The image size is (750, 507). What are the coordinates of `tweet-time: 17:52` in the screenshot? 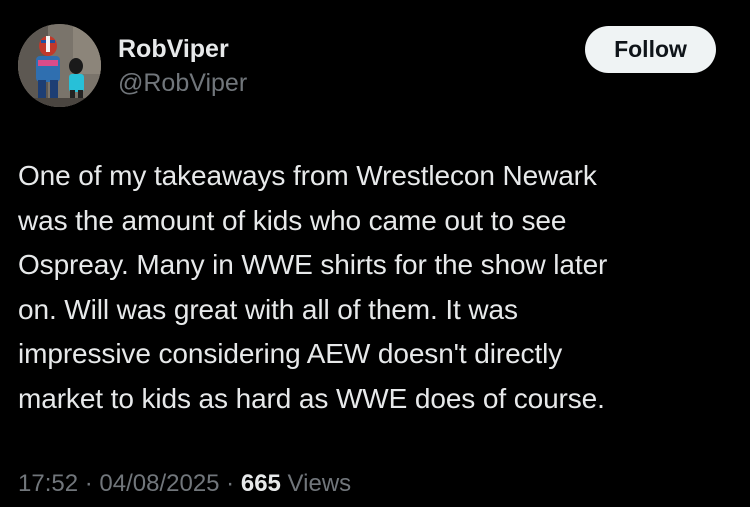 It's located at (48, 483).